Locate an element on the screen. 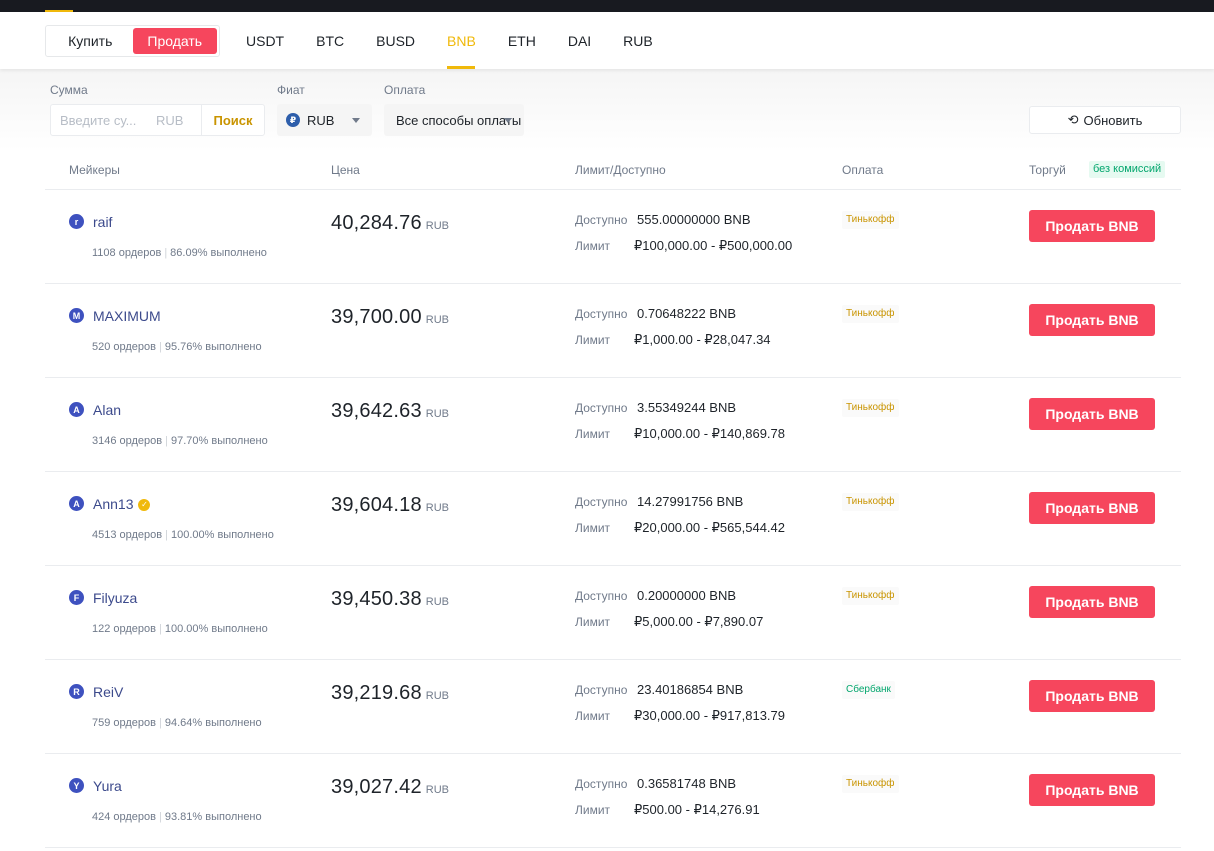 This screenshot has width=1214, height=851. tab-usdt: USDT is located at coordinates (265, 40).